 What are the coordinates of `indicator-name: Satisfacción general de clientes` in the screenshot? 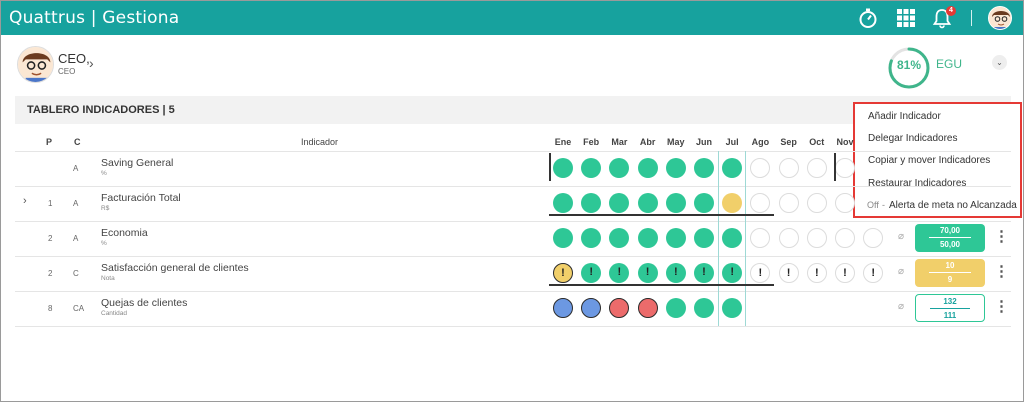 It's located at (175, 268).